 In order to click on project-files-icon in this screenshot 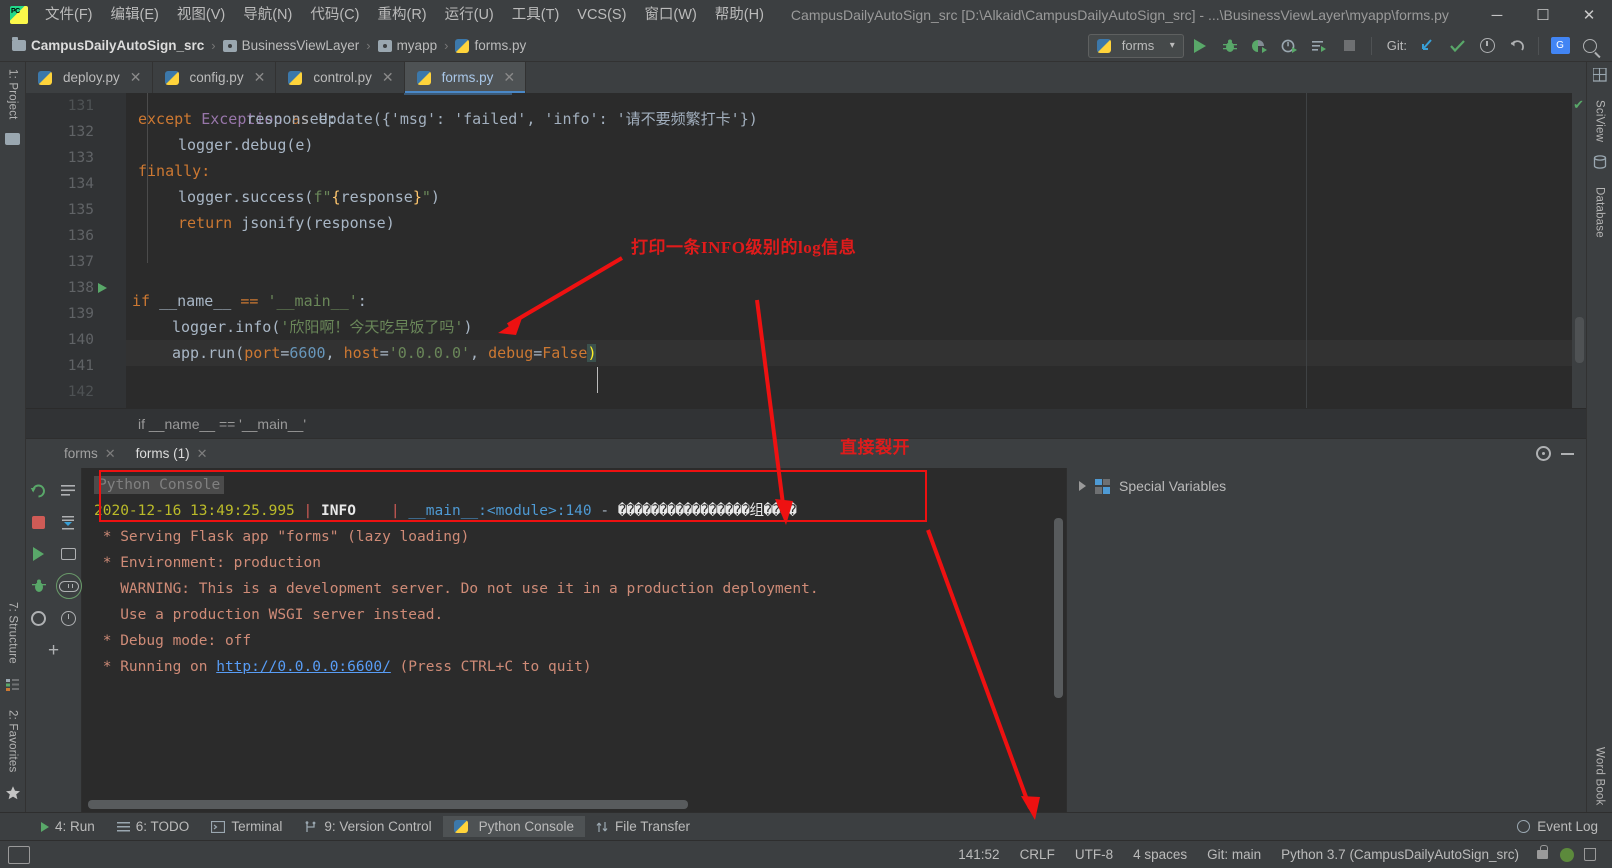, I will do `click(12, 138)`.